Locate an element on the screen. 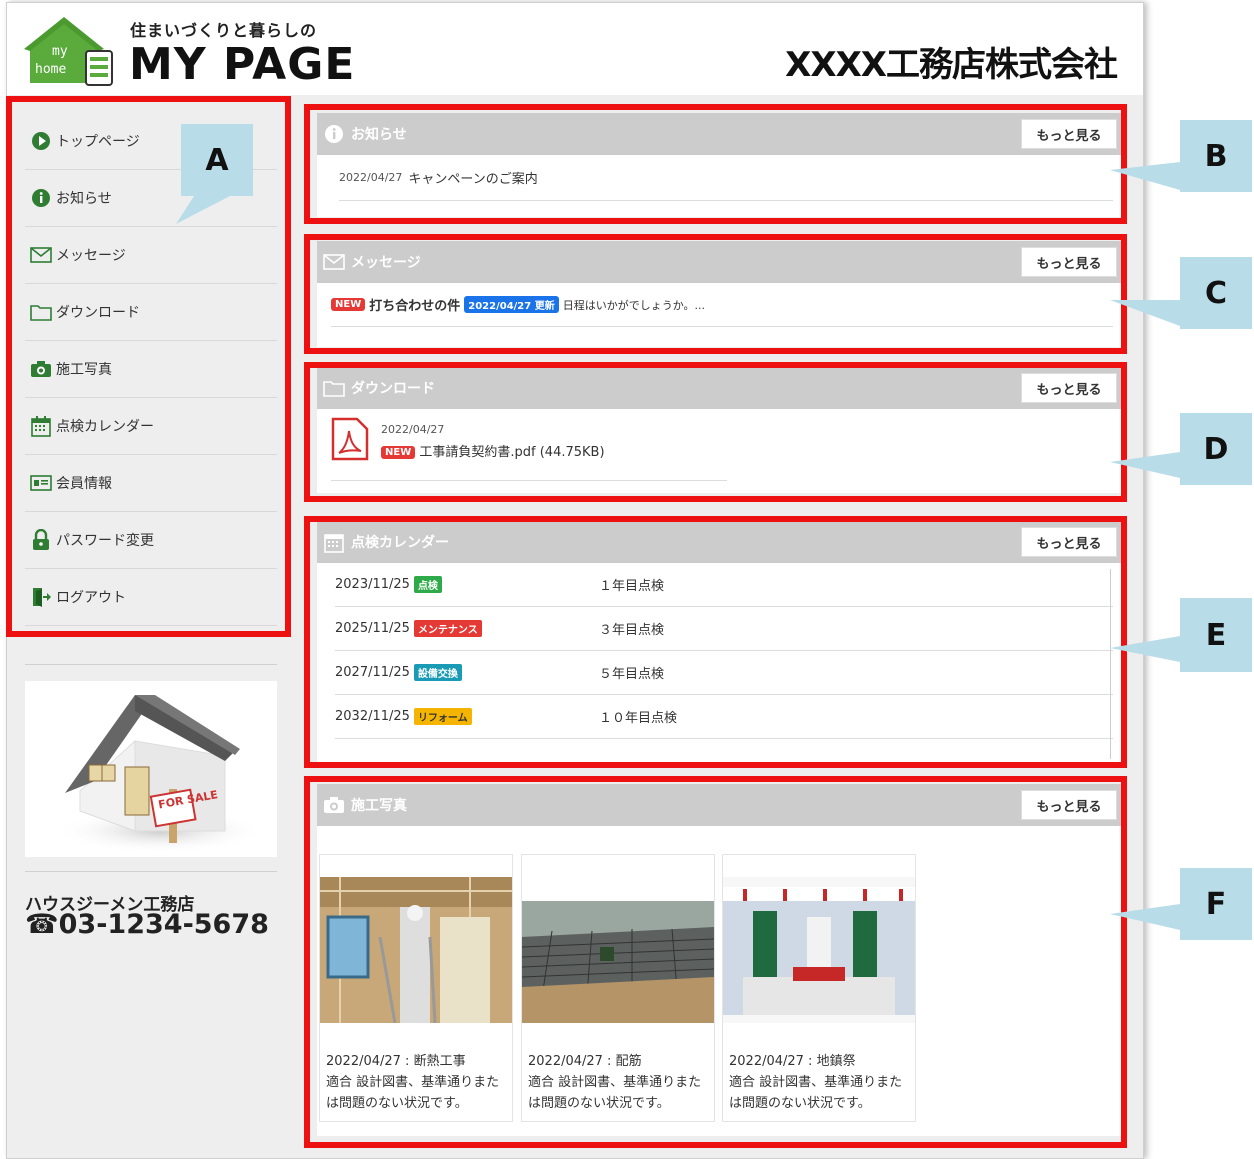 This screenshot has height=1159, width=1254. callout-d: D is located at coordinates (1216, 449).